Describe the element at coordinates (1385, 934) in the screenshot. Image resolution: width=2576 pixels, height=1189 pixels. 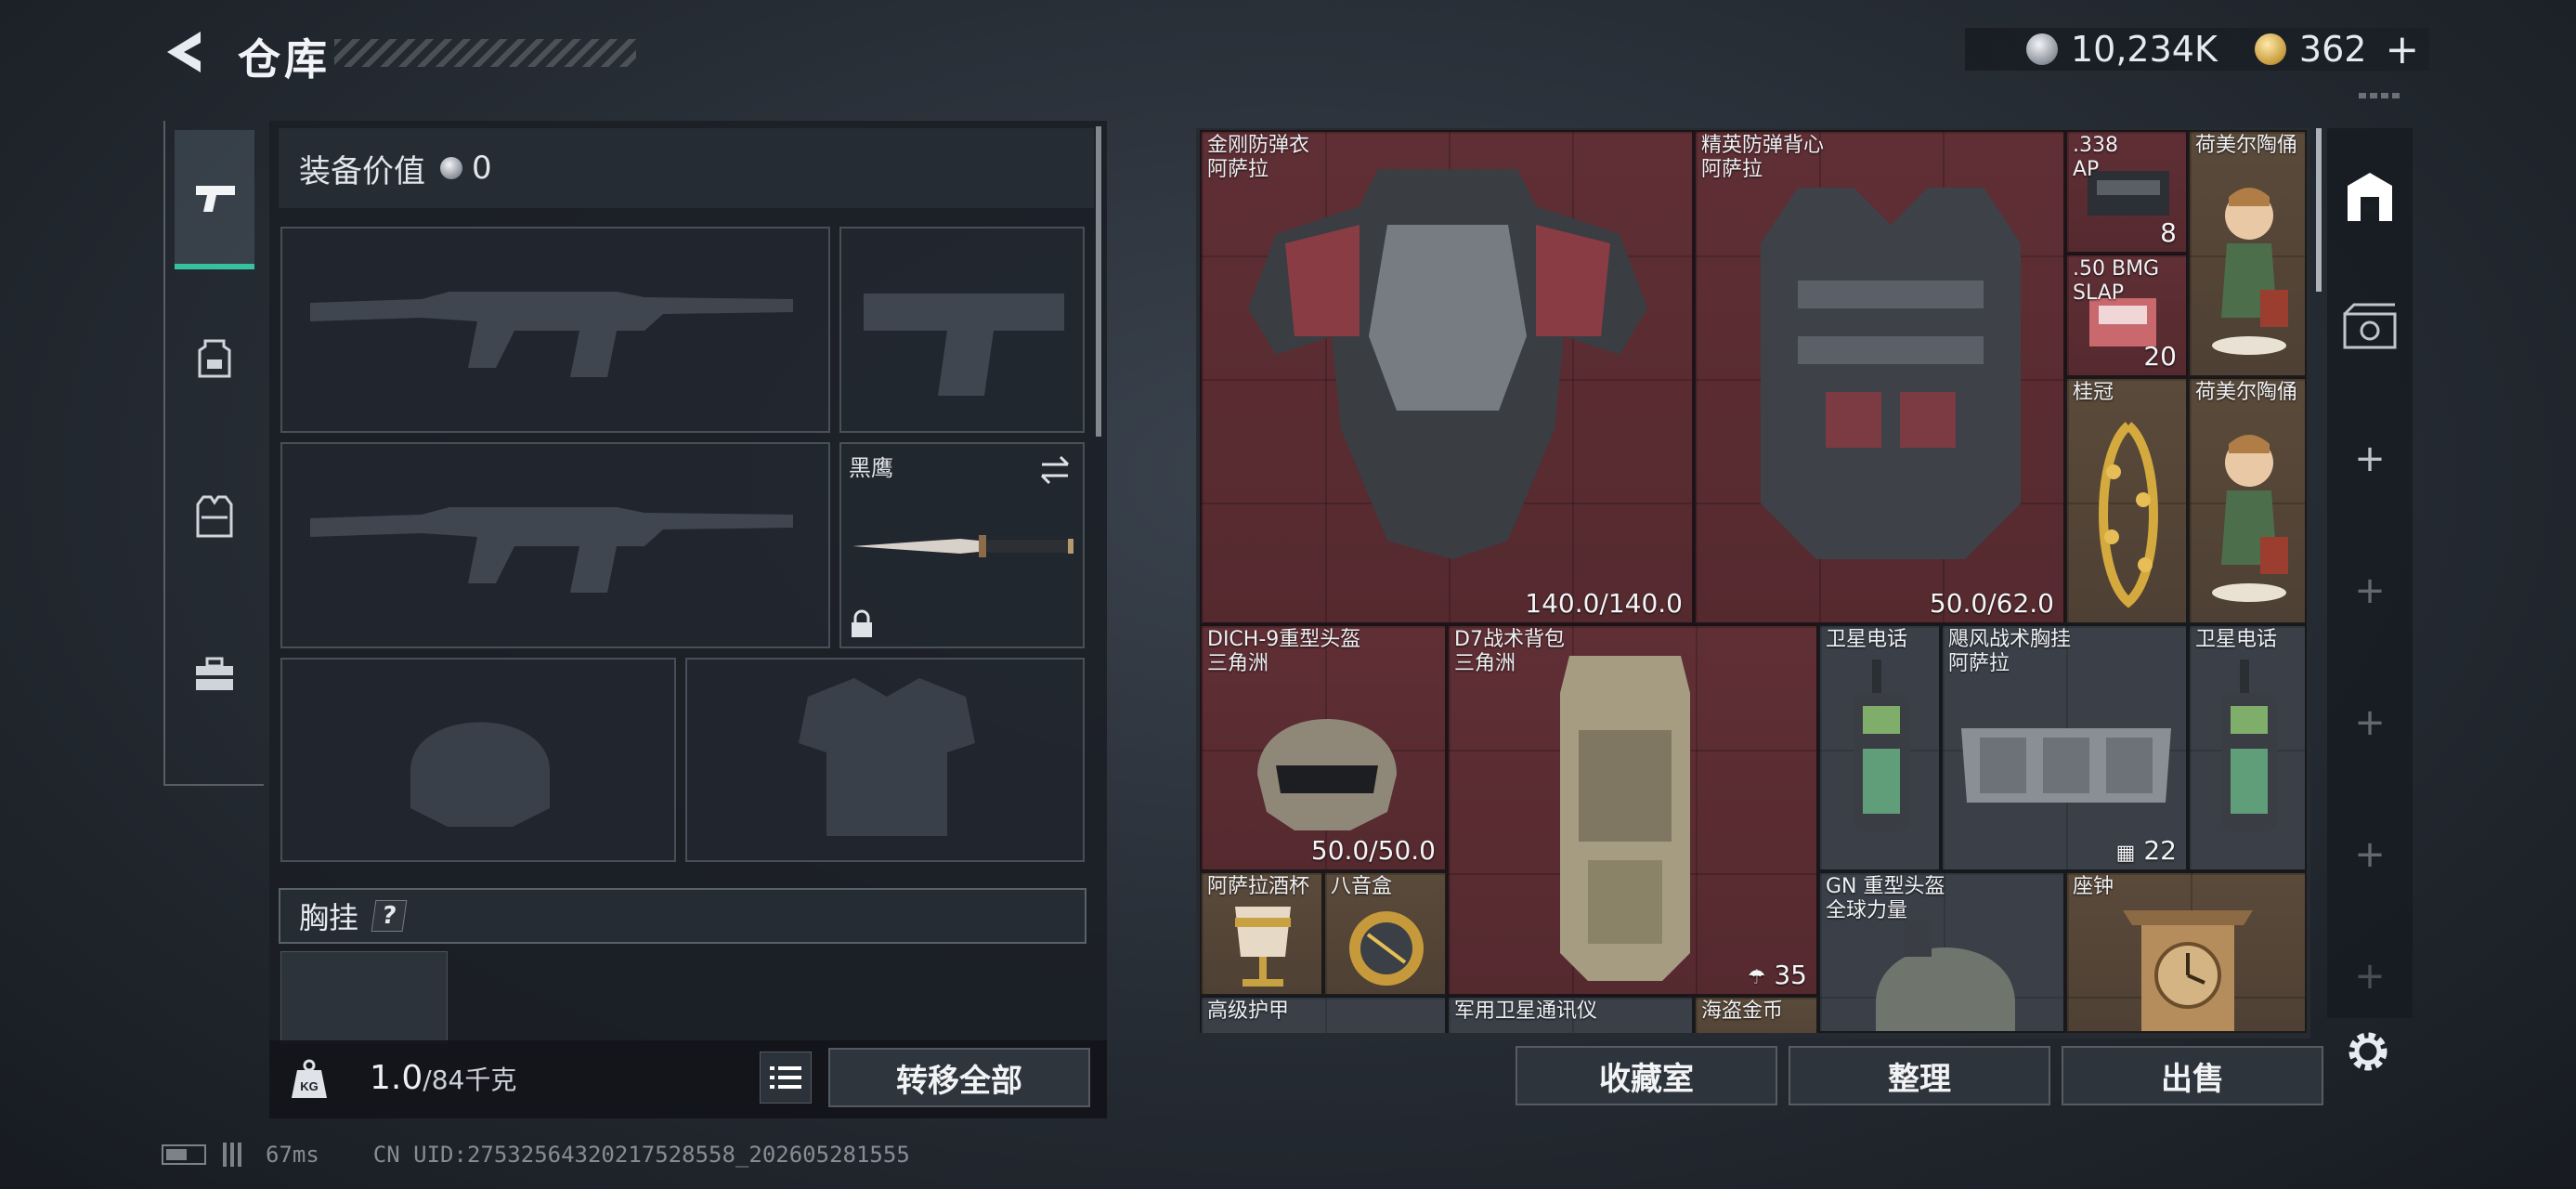
I see `item-cell: 八音盒` at that location.